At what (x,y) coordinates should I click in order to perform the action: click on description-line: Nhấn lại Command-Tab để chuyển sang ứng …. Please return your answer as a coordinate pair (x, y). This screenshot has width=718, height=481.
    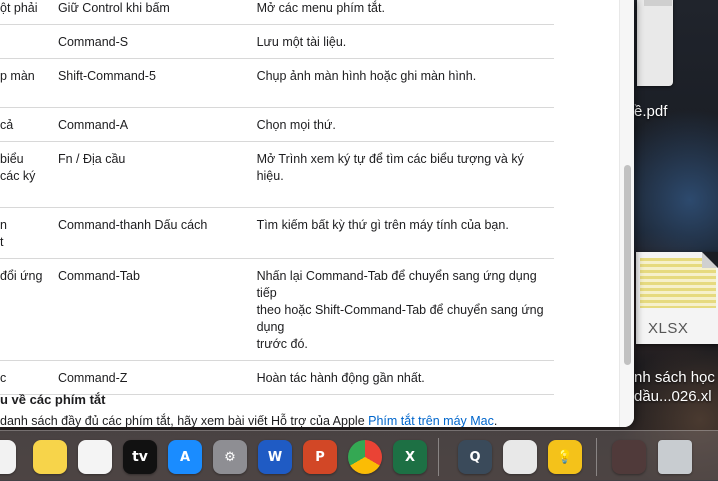
    Looking at the image, I should click on (396, 284).